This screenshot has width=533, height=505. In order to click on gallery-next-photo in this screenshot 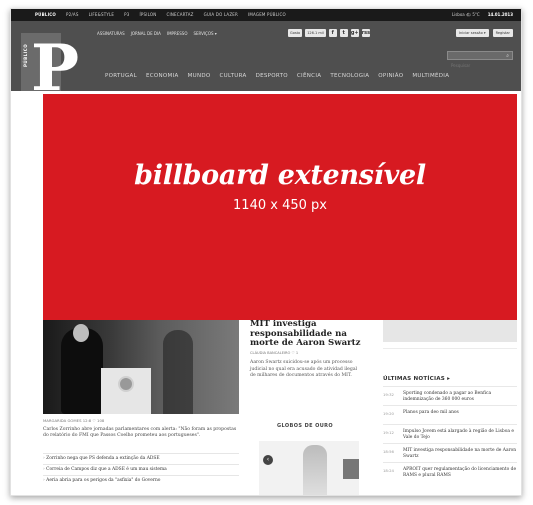, I will do `click(351, 469)`.